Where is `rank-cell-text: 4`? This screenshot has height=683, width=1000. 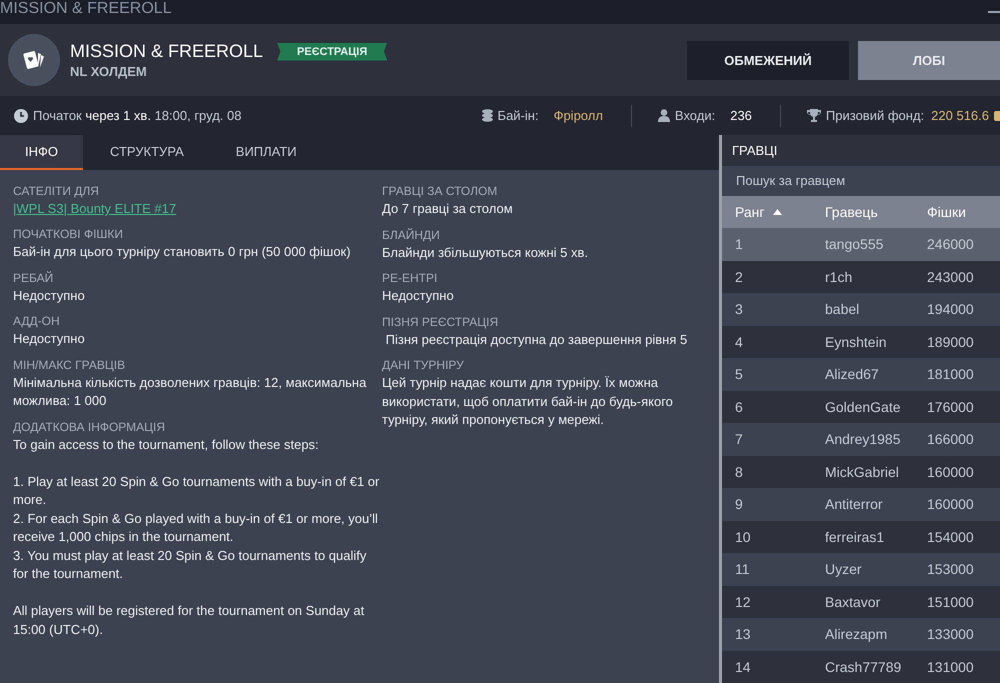 rank-cell-text: 4 is located at coordinates (739, 342).